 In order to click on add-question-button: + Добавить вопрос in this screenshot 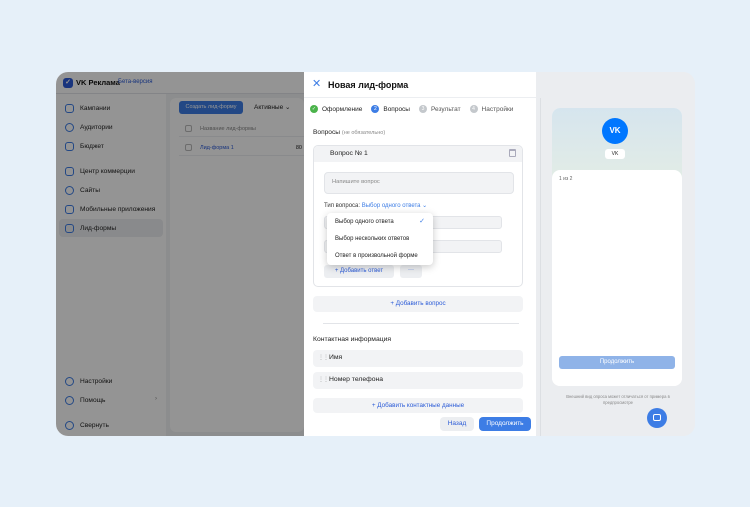, I will do `click(418, 304)`.